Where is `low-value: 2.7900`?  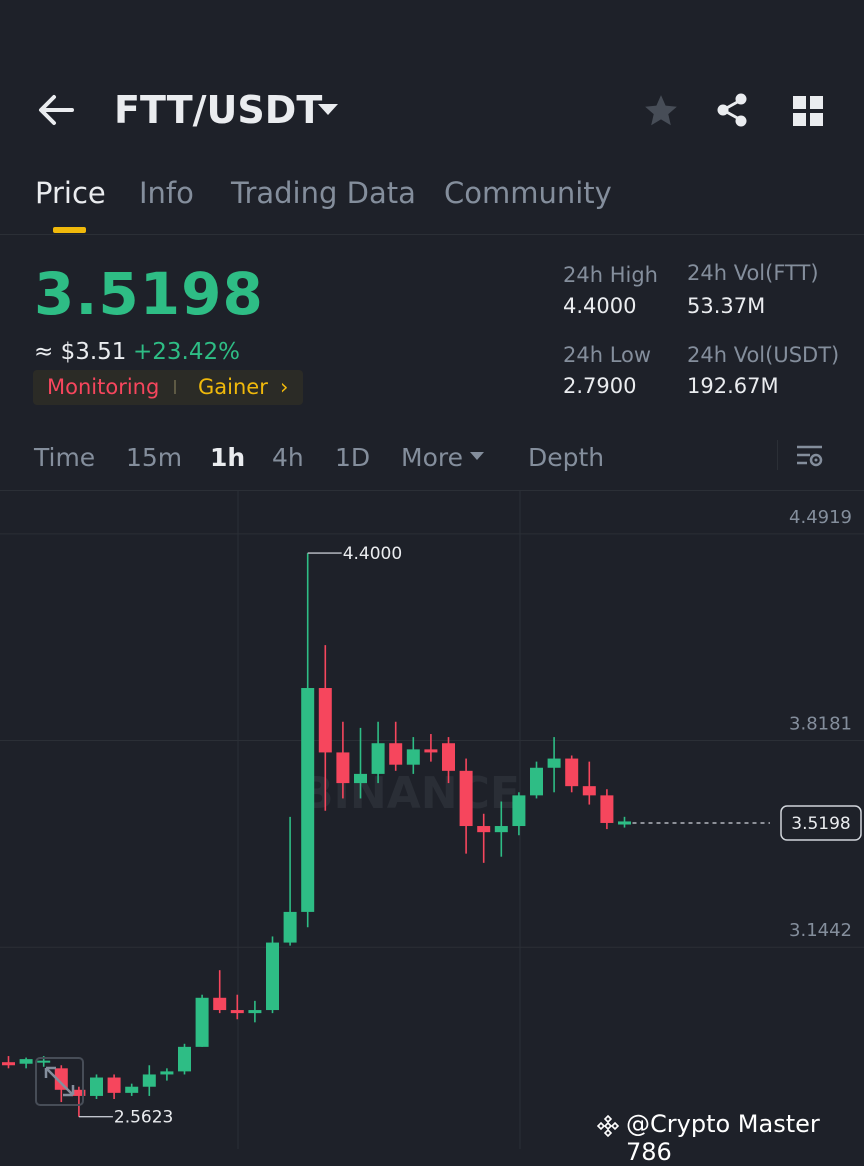 low-value: 2.7900 is located at coordinates (600, 386).